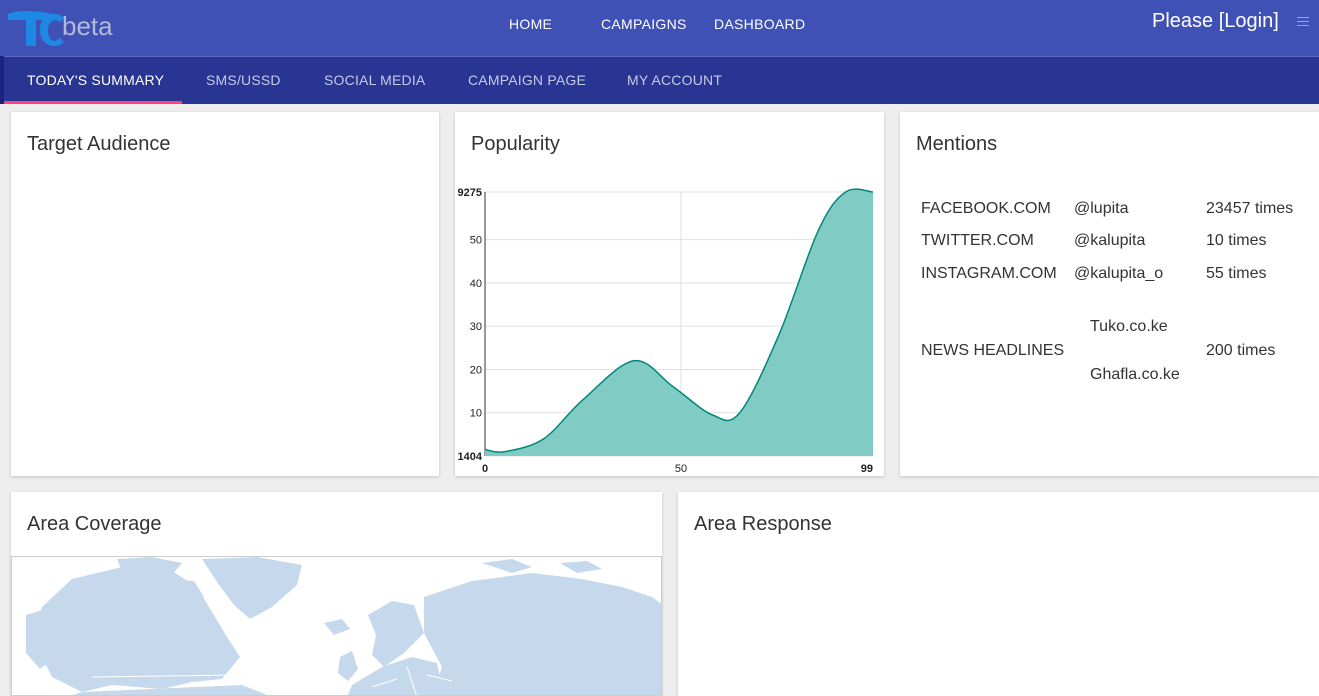 This screenshot has width=1319, height=696. What do you see at coordinates (977, 240) in the screenshot?
I see `mention-site: TWITTER.COM` at bounding box center [977, 240].